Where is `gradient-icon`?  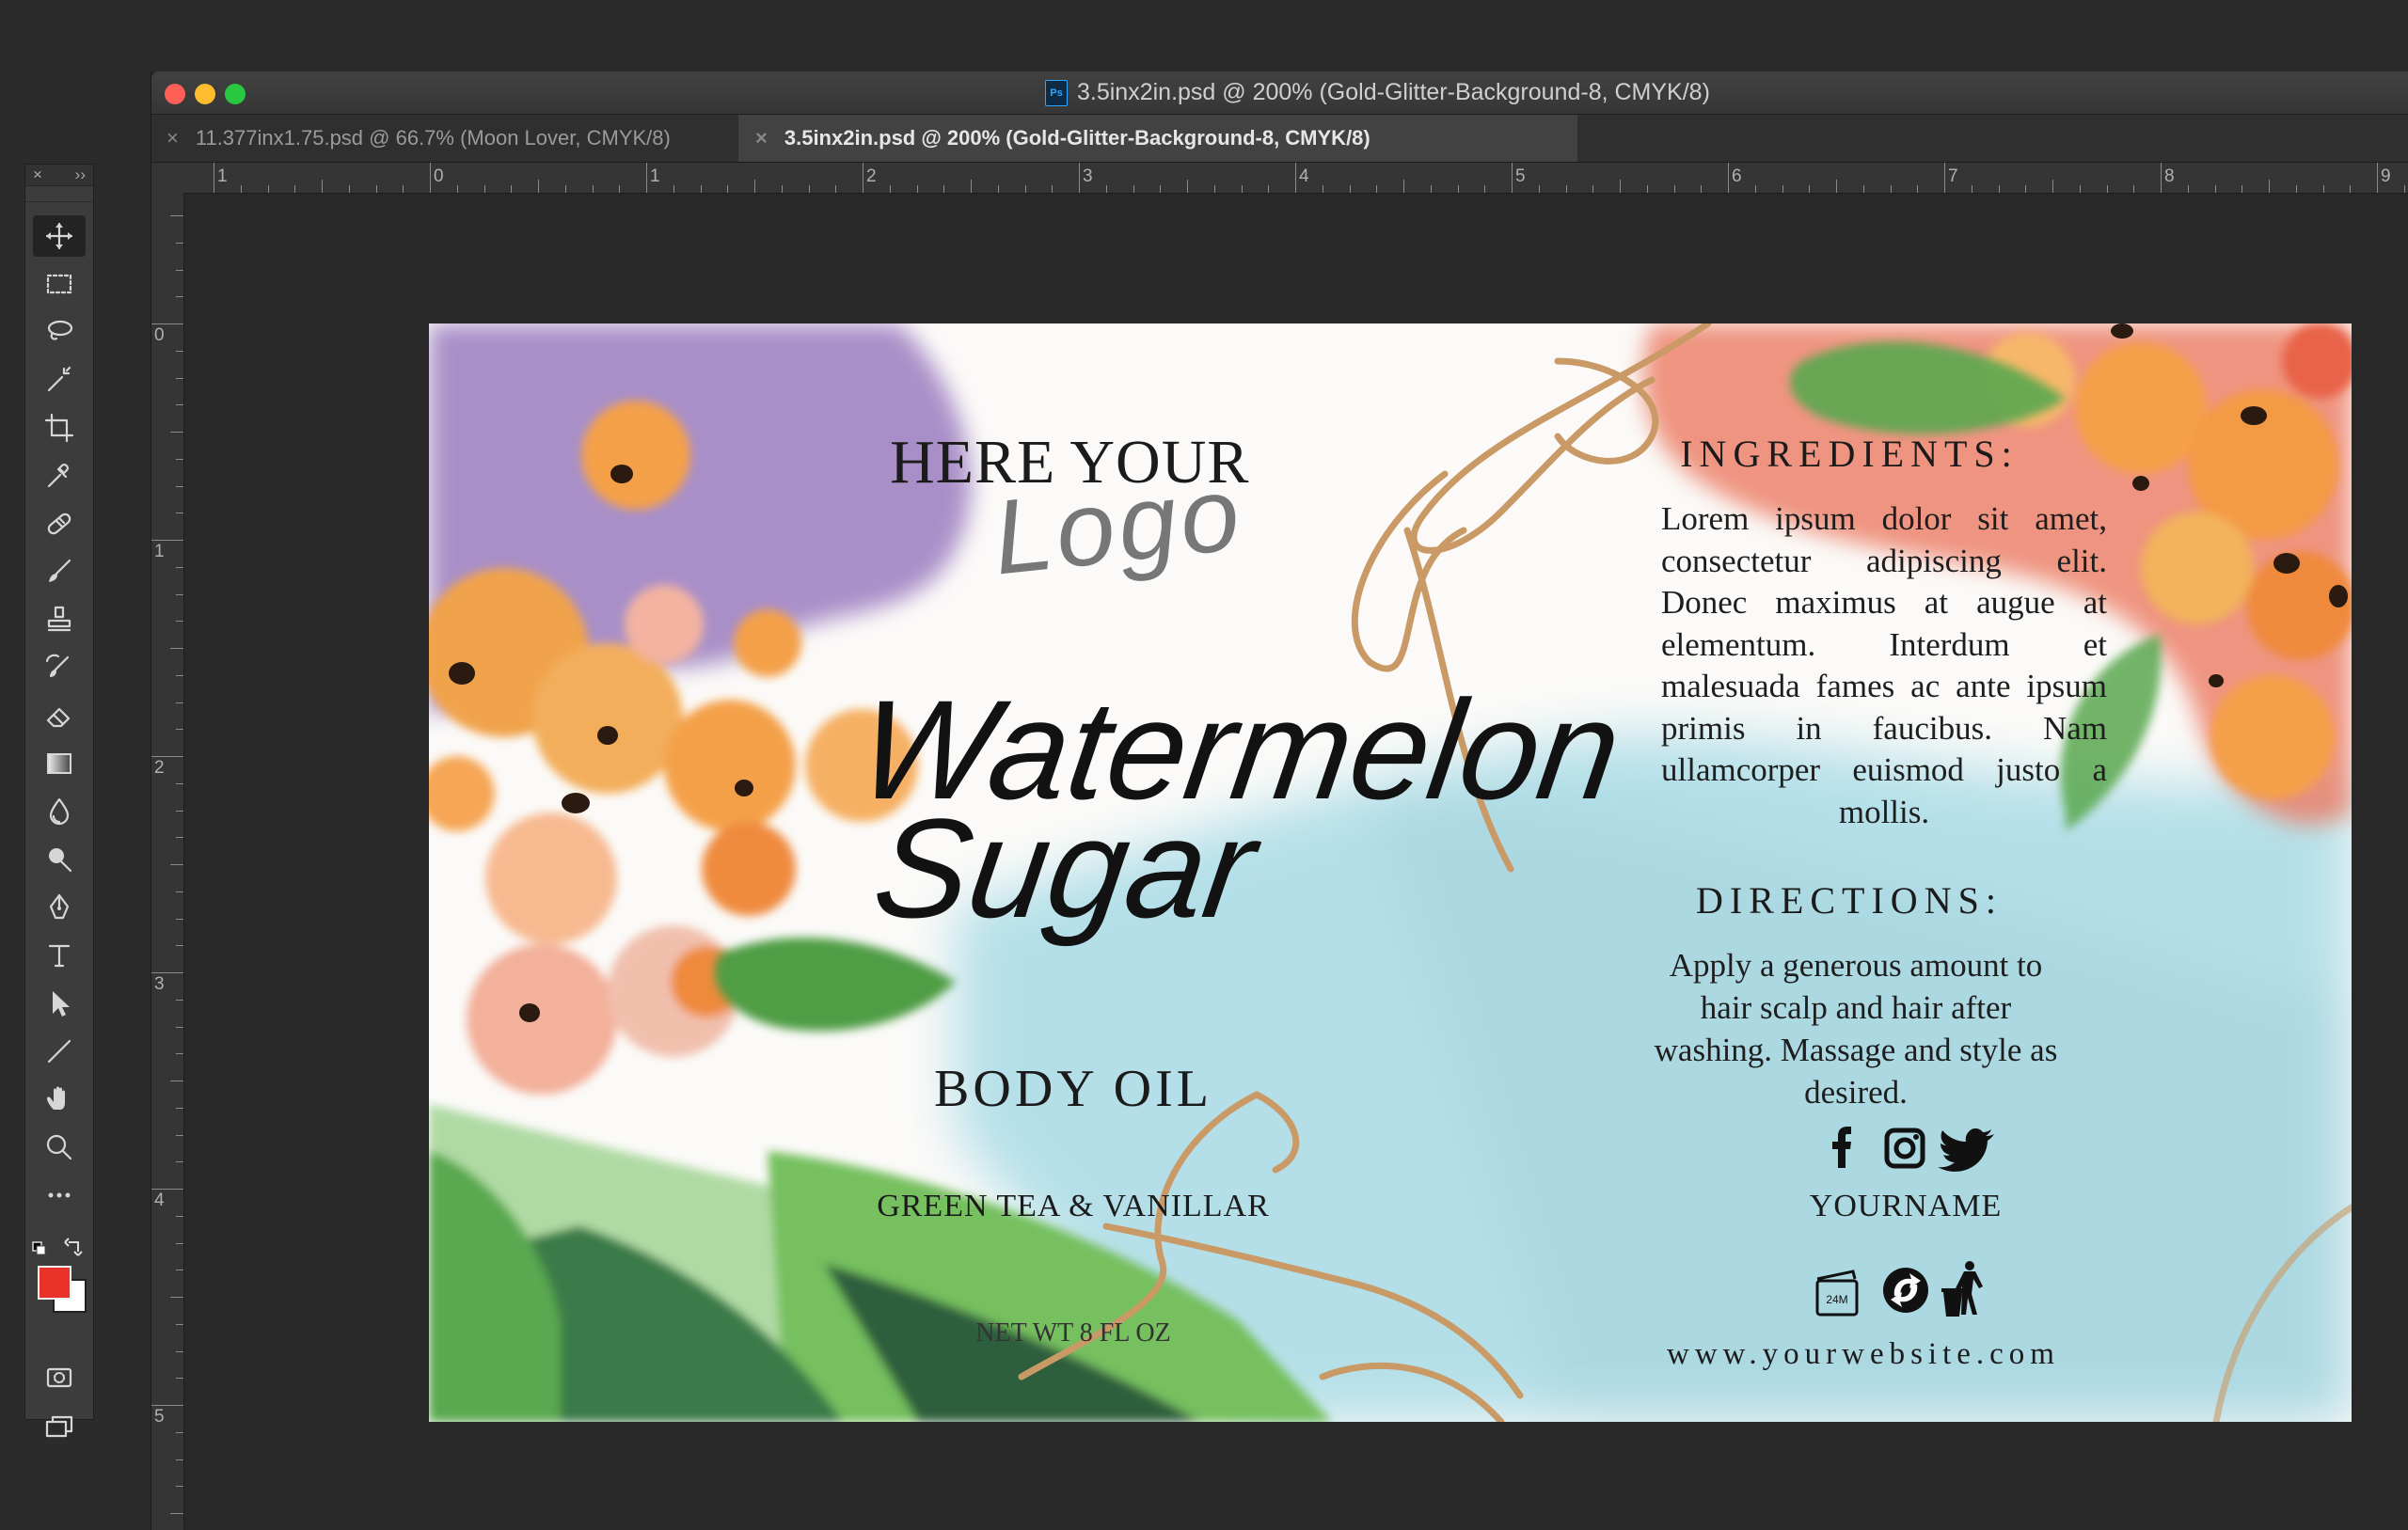
gradient-icon is located at coordinates (59, 763).